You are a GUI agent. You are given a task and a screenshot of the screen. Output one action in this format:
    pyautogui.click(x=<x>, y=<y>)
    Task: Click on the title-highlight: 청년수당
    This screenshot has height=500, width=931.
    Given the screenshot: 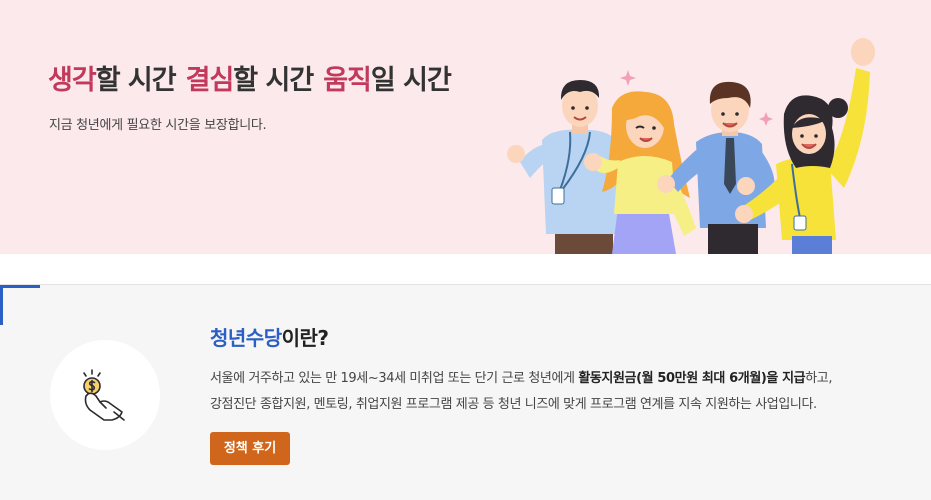 What is the action you would take?
    pyautogui.click(x=246, y=338)
    